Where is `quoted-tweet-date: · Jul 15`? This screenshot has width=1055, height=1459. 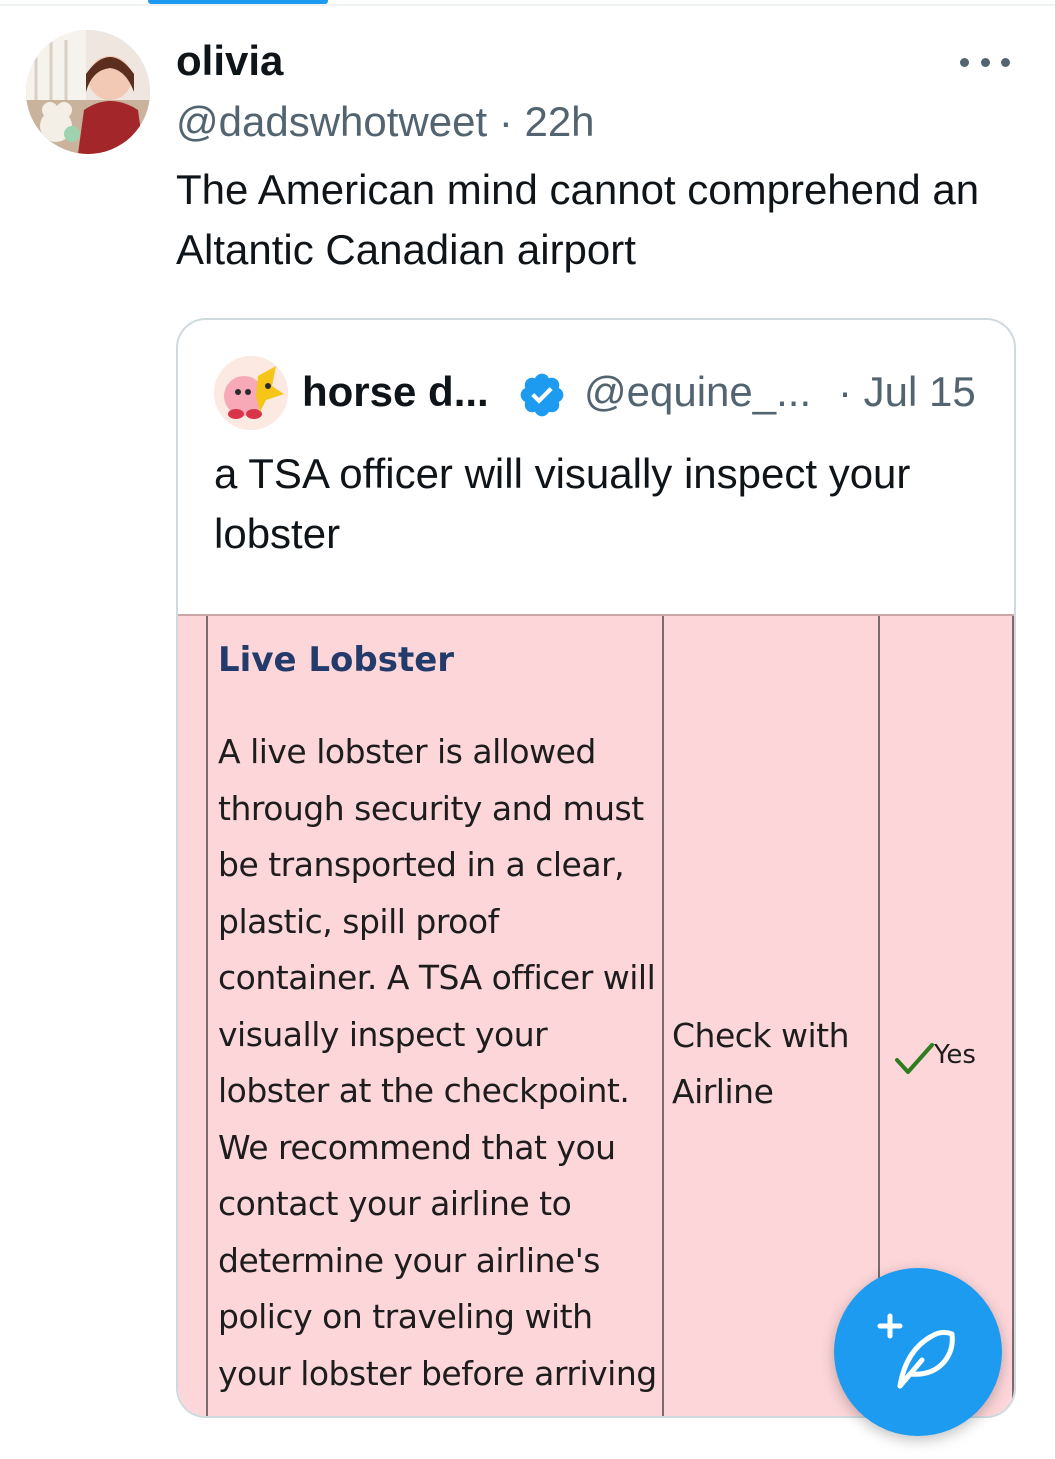
quoted-tweet-date: · Jul 15 is located at coordinates (907, 392).